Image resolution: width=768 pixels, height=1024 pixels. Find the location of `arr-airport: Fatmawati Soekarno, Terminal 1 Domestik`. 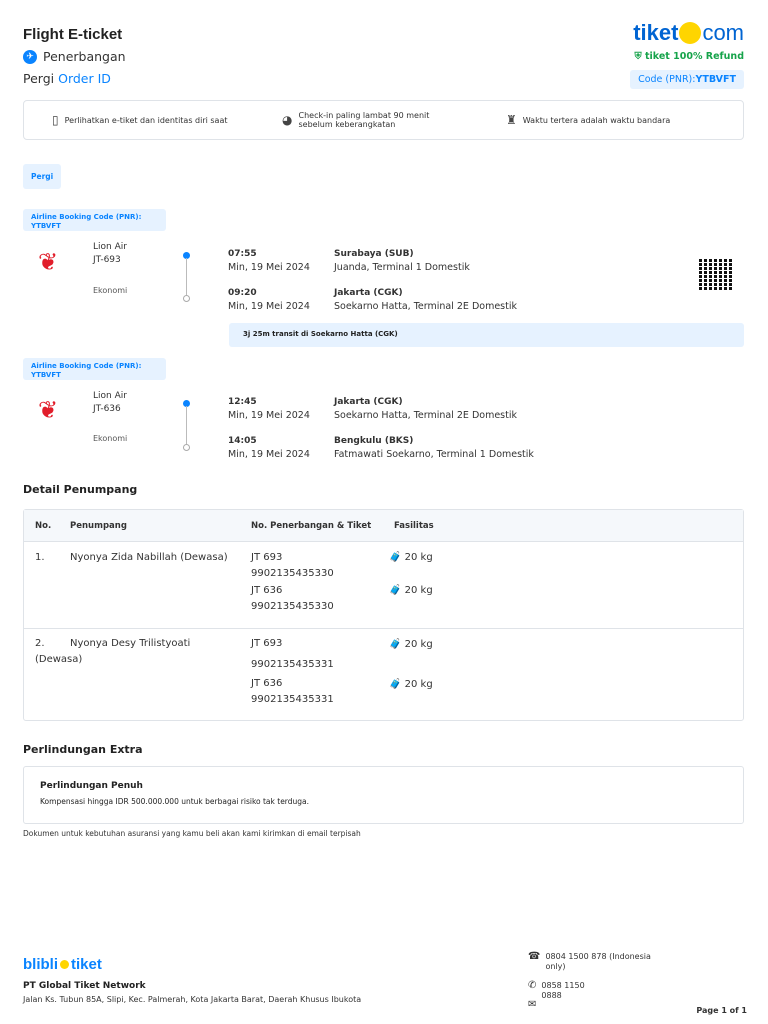

arr-airport: Fatmawati Soekarno, Terminal 1 Domestik is located at coordinates (434, 454).